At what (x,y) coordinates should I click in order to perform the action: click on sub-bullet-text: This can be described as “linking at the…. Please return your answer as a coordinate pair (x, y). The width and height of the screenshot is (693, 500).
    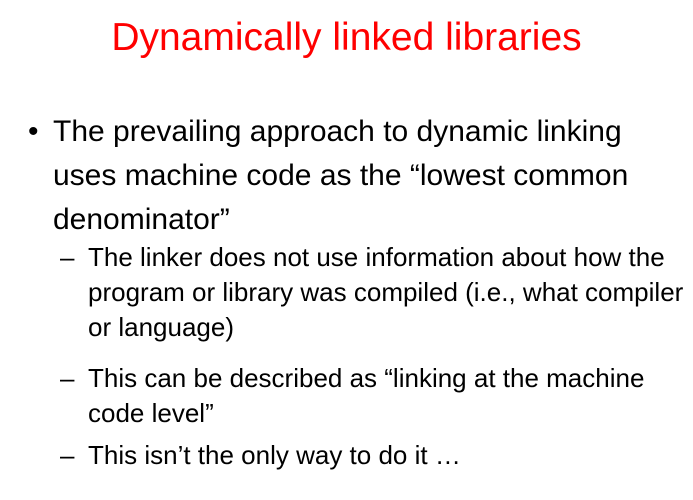
    Looking at the image, I should click on (366, 395).